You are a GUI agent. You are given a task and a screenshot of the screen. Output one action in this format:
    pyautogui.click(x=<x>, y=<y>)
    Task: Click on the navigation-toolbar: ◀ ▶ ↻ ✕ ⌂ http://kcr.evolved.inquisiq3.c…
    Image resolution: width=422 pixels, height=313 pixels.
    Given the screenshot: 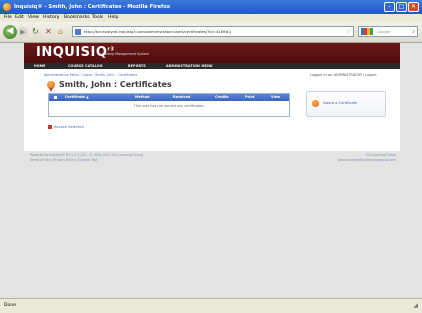 What is the action you would take?
    pyautogui.click(x=211, y=32)
    